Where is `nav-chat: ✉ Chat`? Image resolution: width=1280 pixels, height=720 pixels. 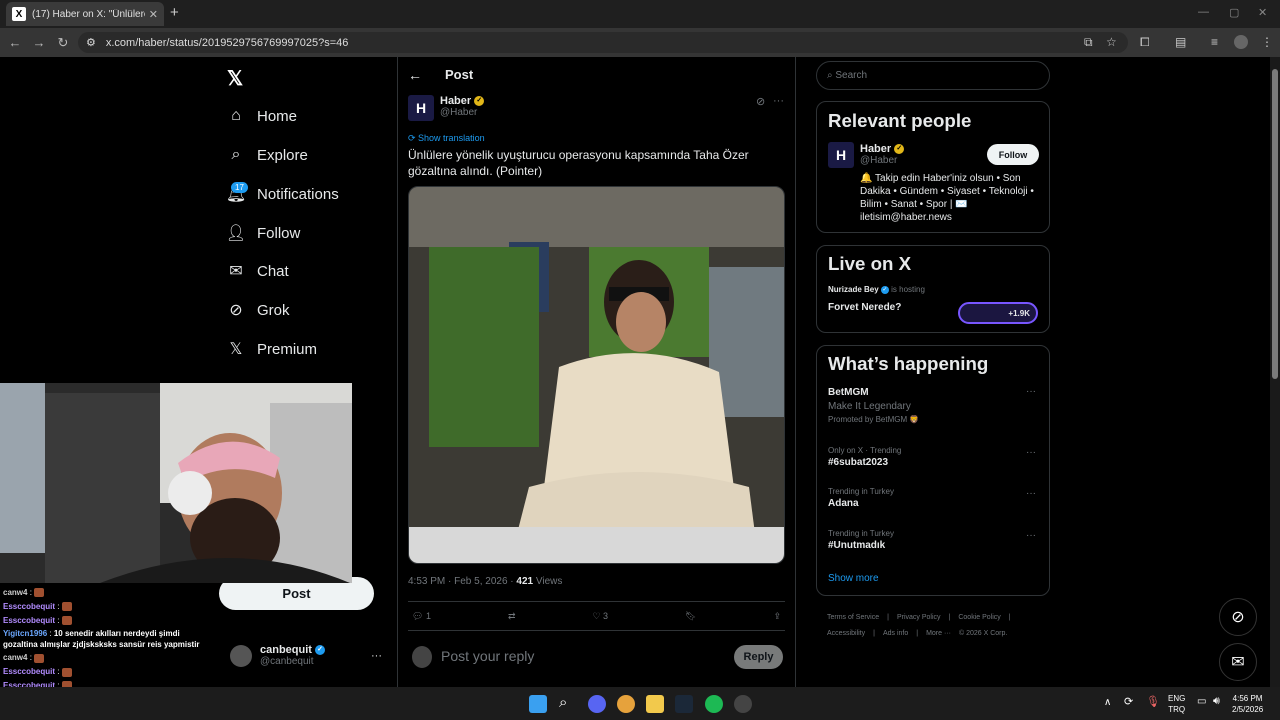
nav-chat: ✉ Chat is located at coordinates (257, 271).